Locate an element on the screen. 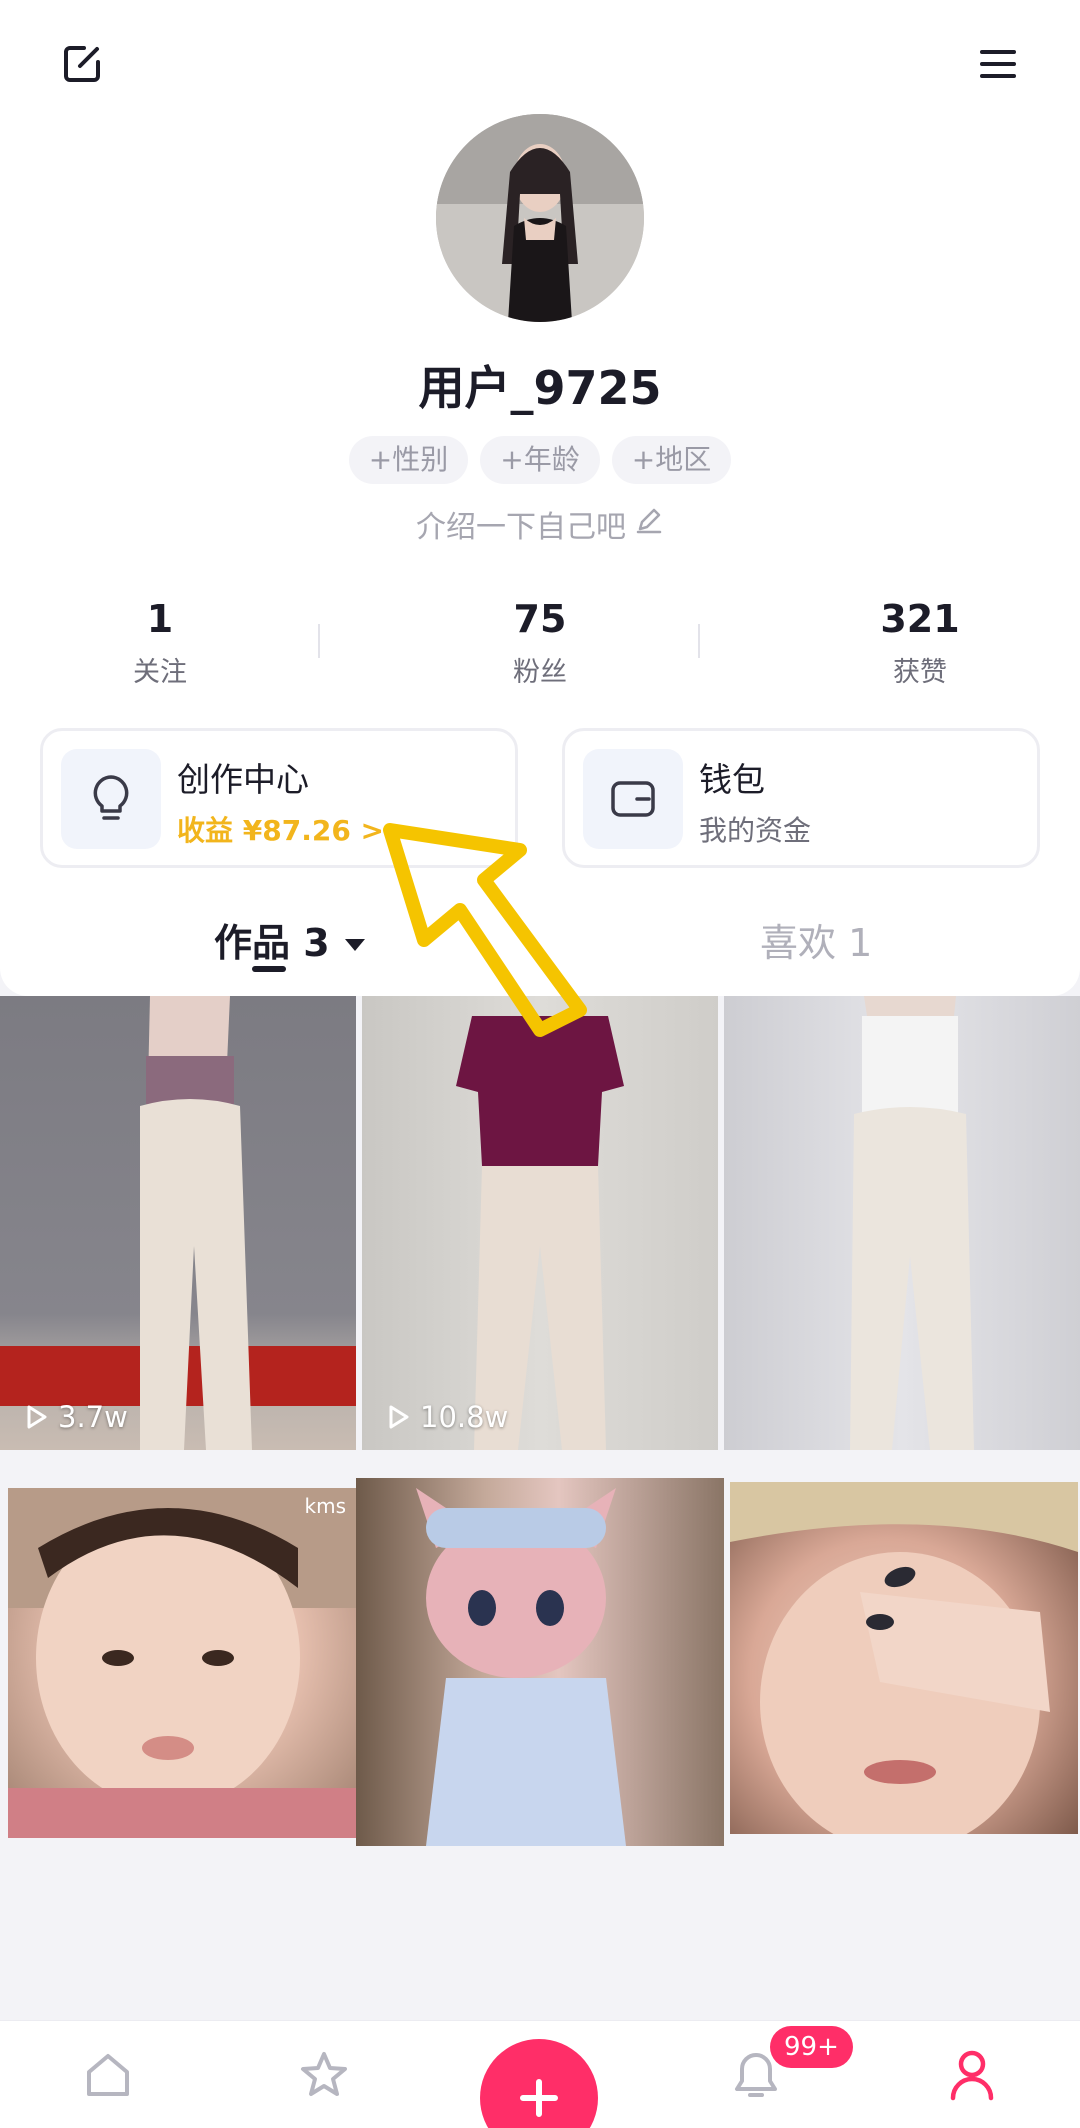  bio-text: 介绍一下自己吧 is located at coordinates (521, 527).